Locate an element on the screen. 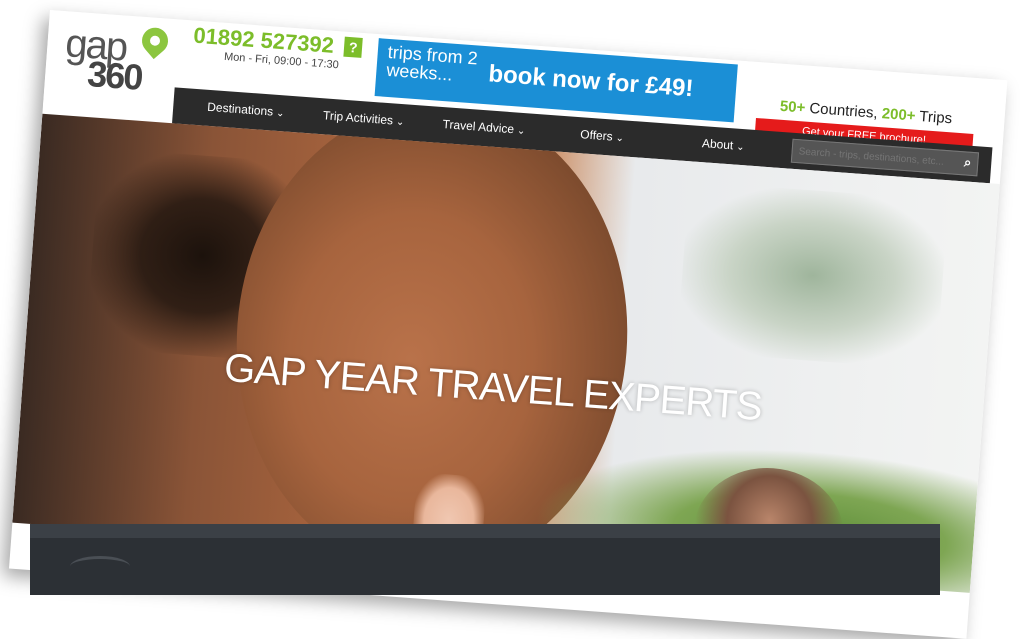 The width and height of the screenshot is (1028, 639). countries-label: Countries, is located at coordinates (843, 111).